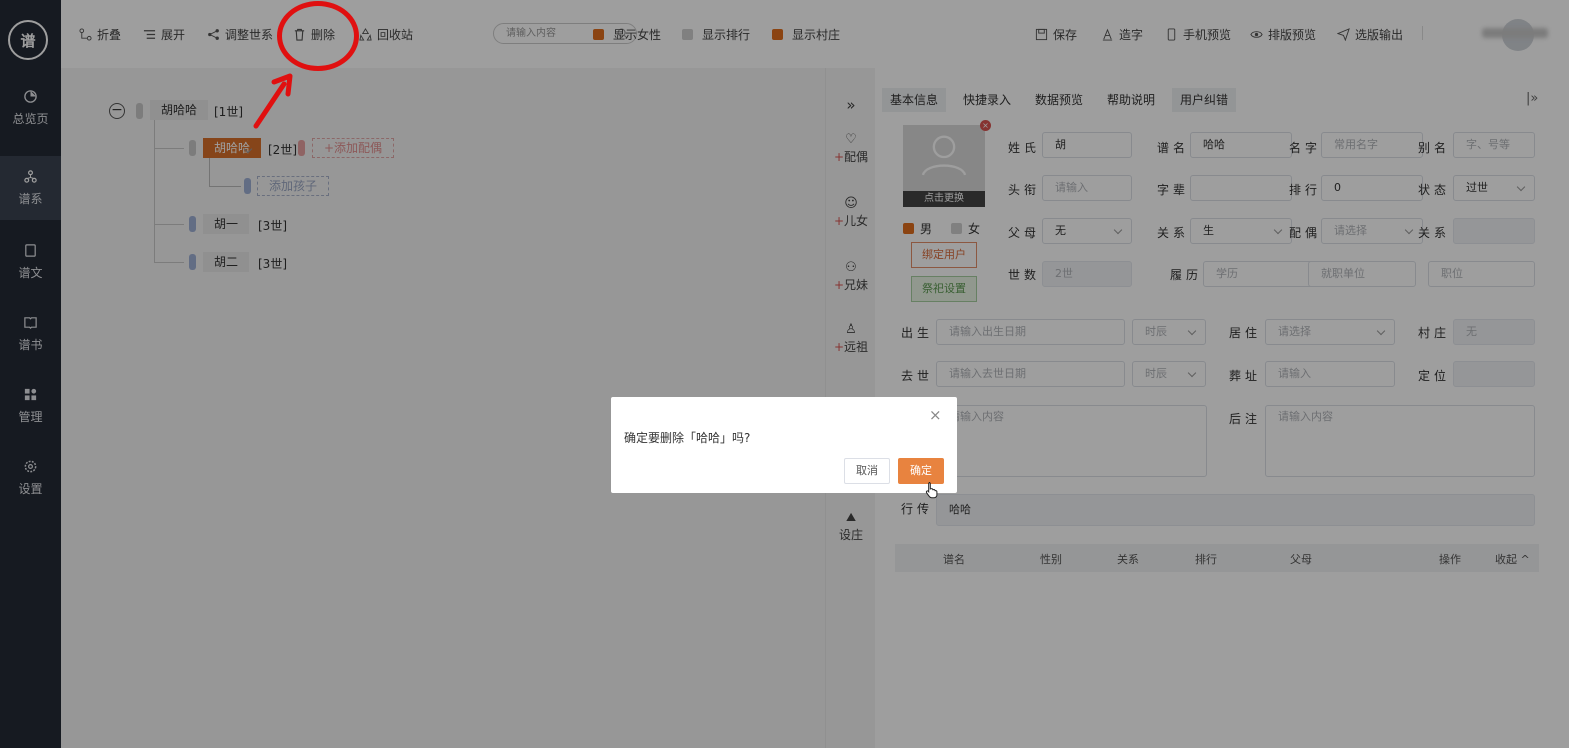 The height and width of the screenshot is (748, 1569). I want to click on annotation-arrow-icon, so click(273, 101).